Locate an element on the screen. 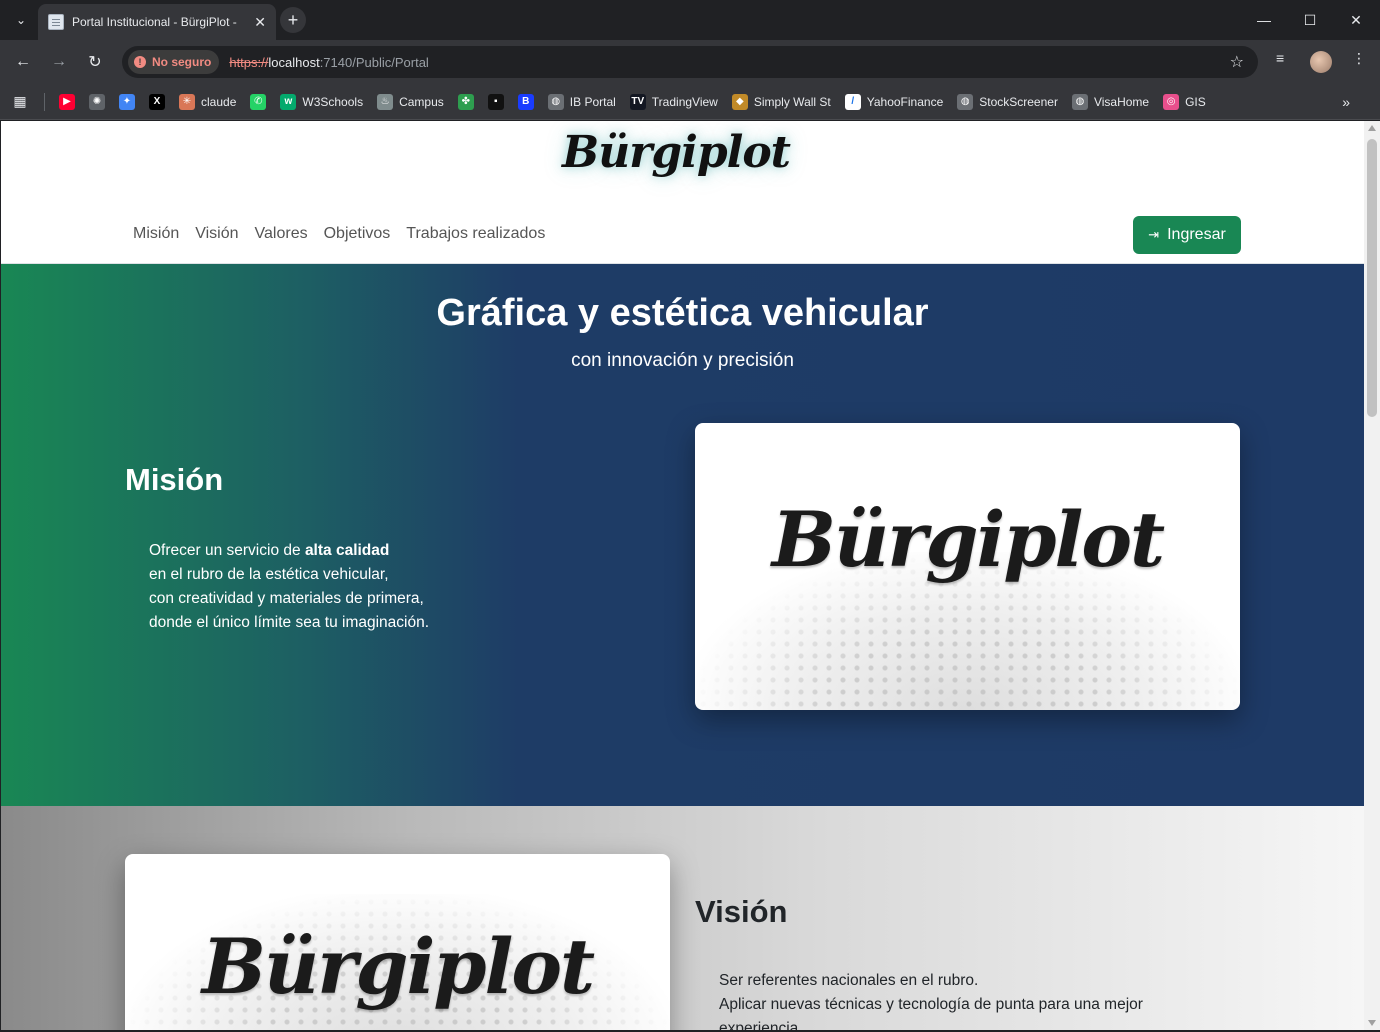 This screenshot has height=1032, width=1380. youtube-music-icon: ▶ is located at coordinates (67, 101).